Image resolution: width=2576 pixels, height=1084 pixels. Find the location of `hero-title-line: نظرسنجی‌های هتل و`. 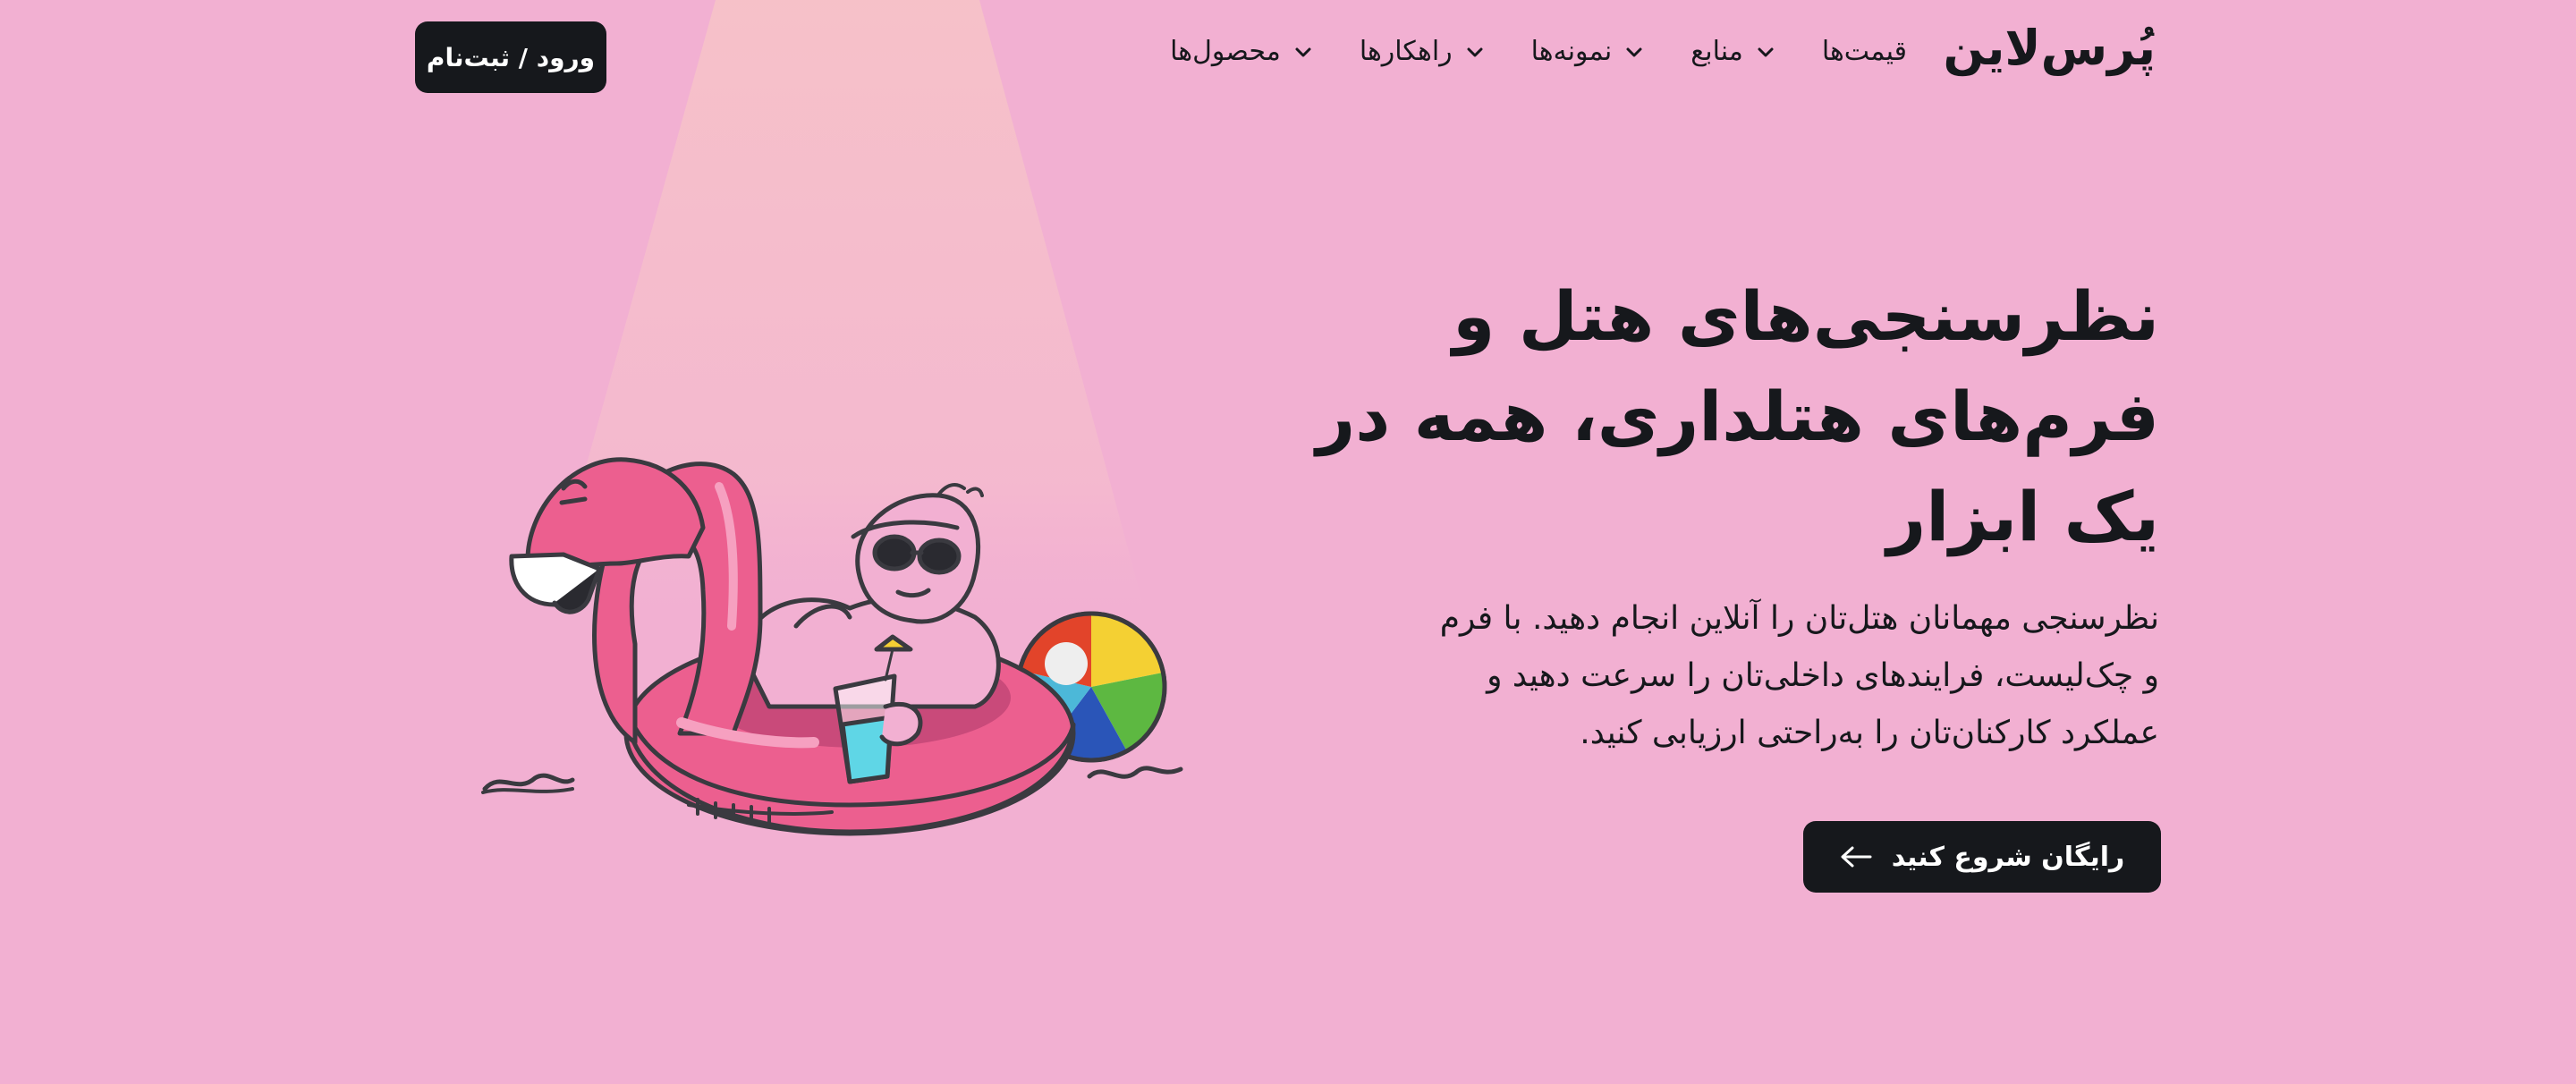

hero-title-line: نظرسنجی‌های هتل و is located at coordinates (1806, 316).